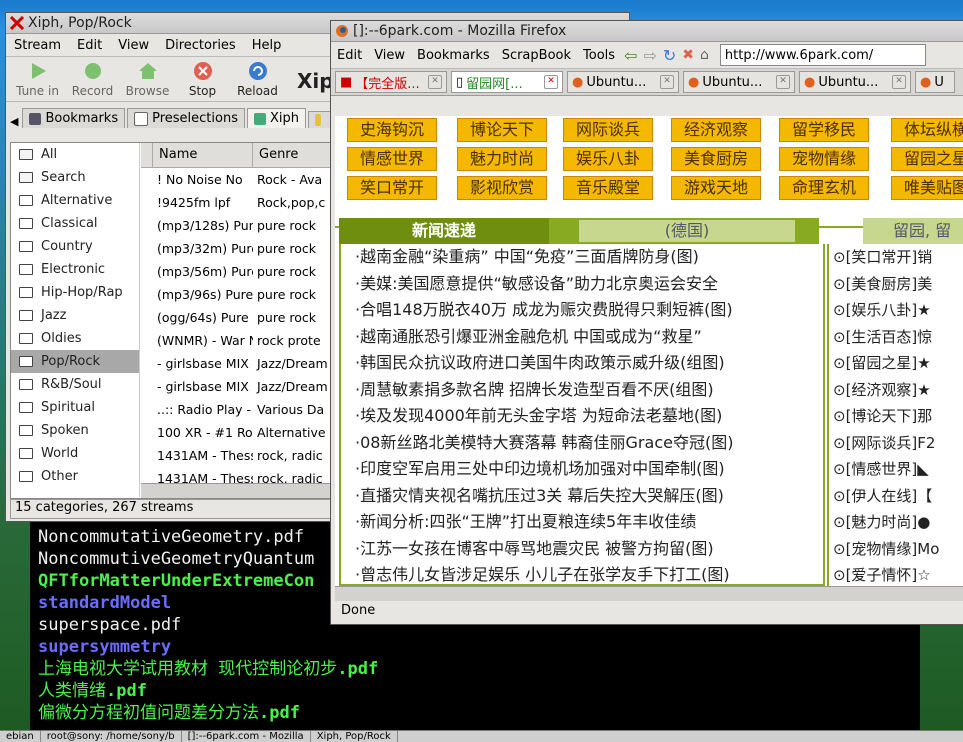  Describe the element at coordinates (824, 188) in the screenshot. I see `nav-link: 命理玄机` at that location.